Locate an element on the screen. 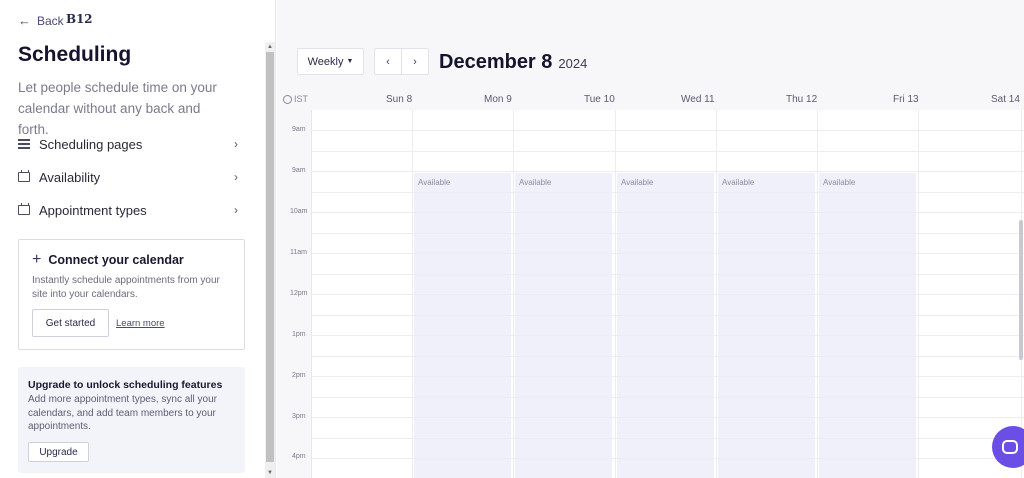 The height and width of the screenshot is (478, 1024). timezone-text: IST is located at coordinates (301, 99).